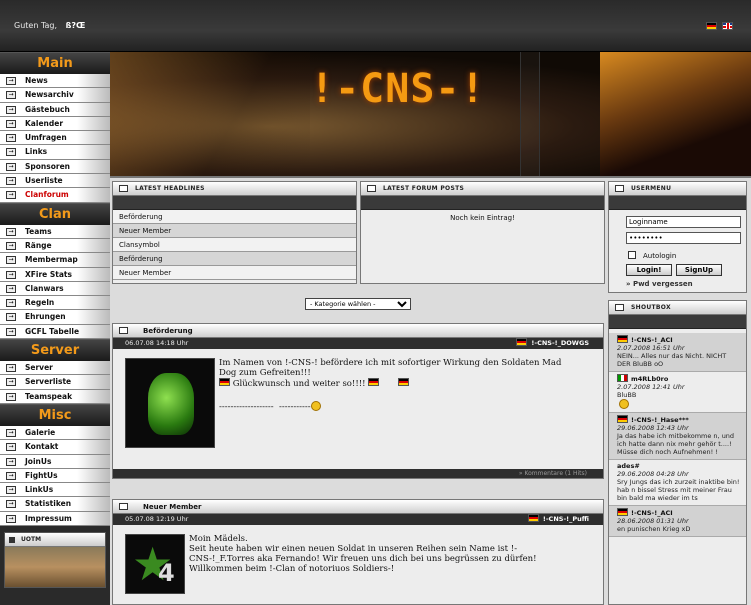  I want to click on sidebar-item-linkus: → LinkUs, so click(55, 490).